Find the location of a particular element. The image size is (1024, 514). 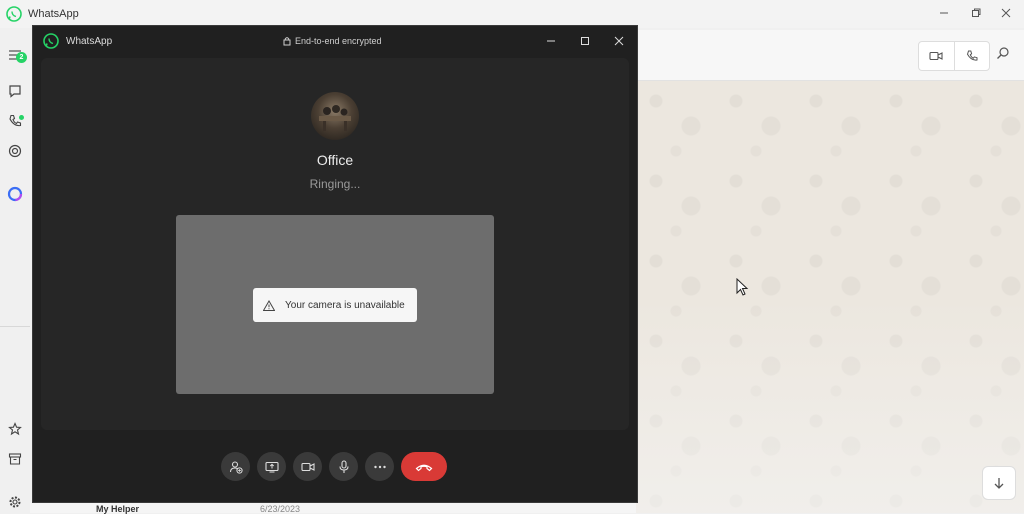

lock-icon is located at coordinates (287, 41).